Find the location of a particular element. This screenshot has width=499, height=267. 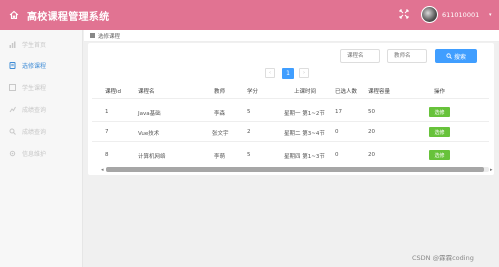

cell-course-name: Vue技术 is located at coordinates (149, 134).